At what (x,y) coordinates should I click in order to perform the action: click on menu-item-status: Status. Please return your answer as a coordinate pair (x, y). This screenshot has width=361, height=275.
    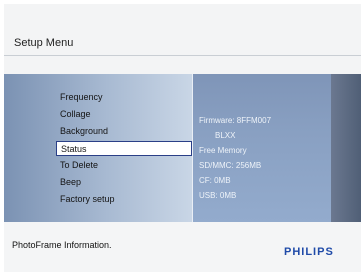
    Looking at the image, I should click on (124, 148).